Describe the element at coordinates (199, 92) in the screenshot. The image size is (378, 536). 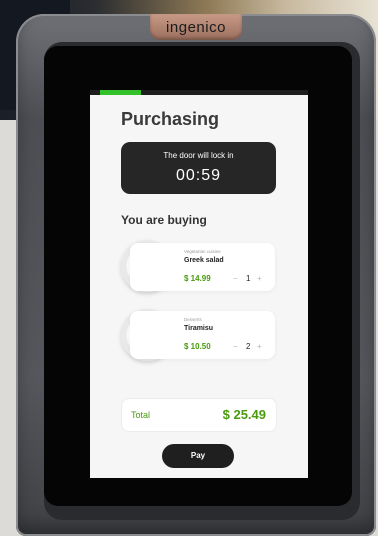
I see `progress-bar` at that location.